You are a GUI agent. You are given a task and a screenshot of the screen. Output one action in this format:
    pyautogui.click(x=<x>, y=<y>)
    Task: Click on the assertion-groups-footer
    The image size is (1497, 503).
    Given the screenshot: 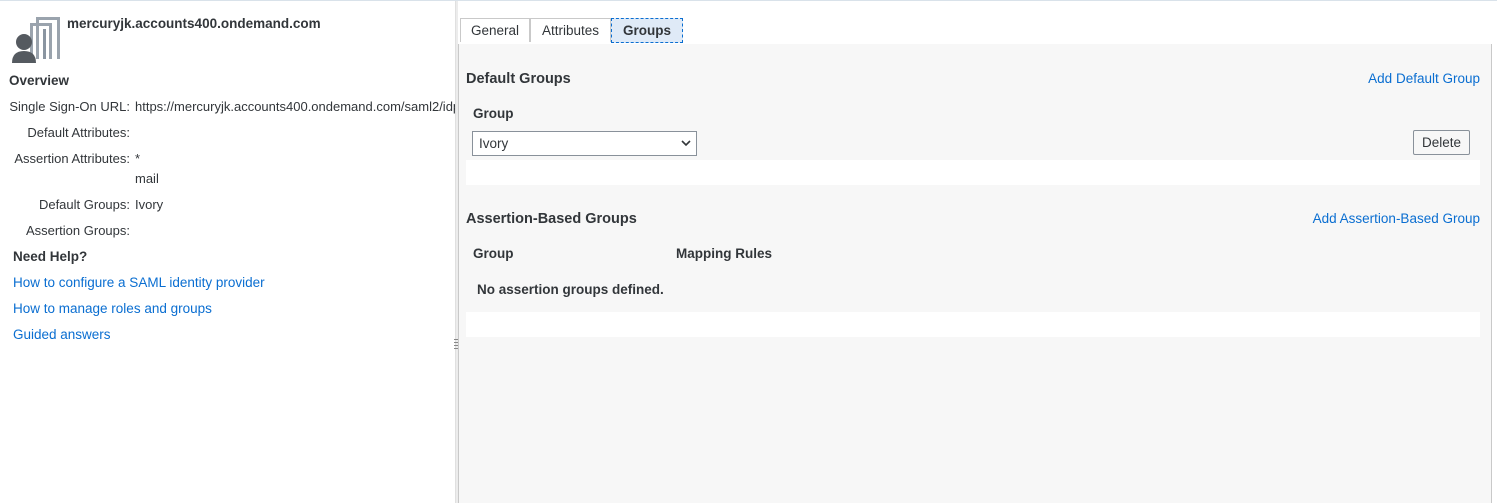 What is the action you would take?
    pyautogui.click(x=973, y=324)
    